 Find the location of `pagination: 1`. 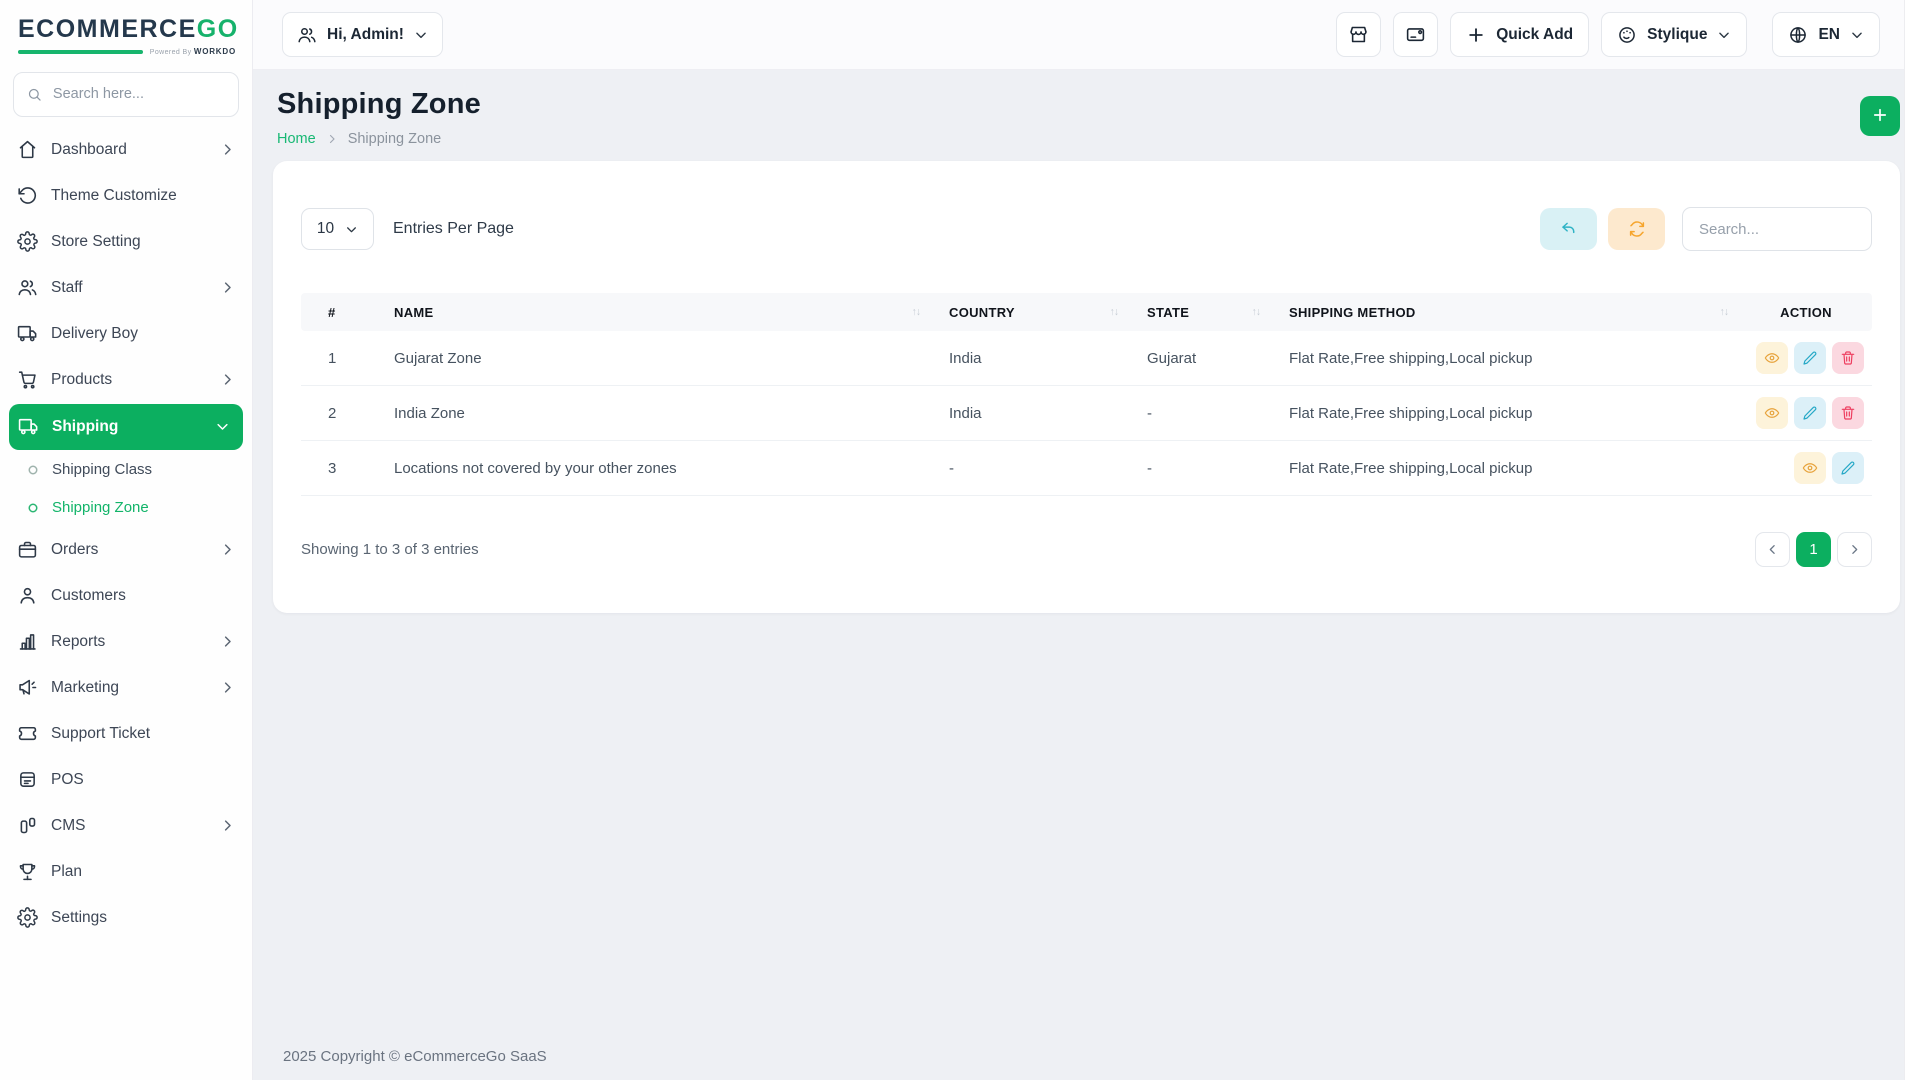

pagination: 1 is located at coordinates (1813, 549).